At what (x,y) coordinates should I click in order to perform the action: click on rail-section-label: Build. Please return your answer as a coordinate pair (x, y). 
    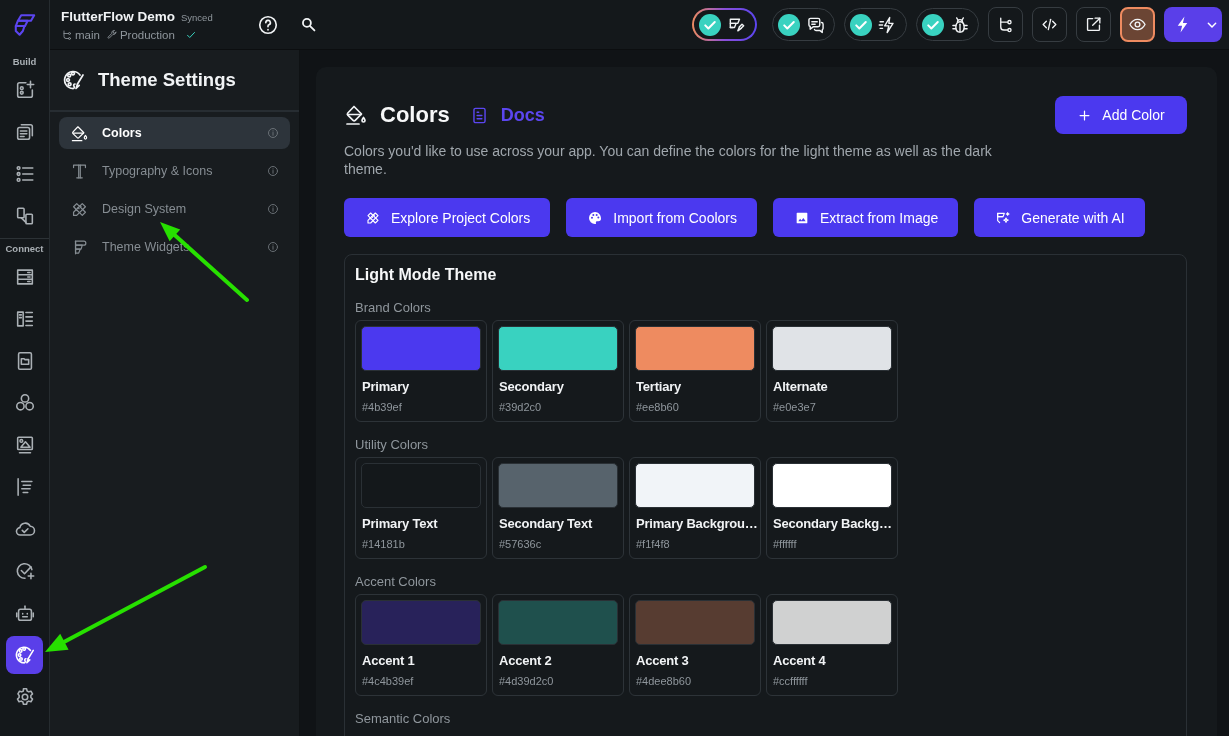
    Looking at the image, I should click on (24, 62).